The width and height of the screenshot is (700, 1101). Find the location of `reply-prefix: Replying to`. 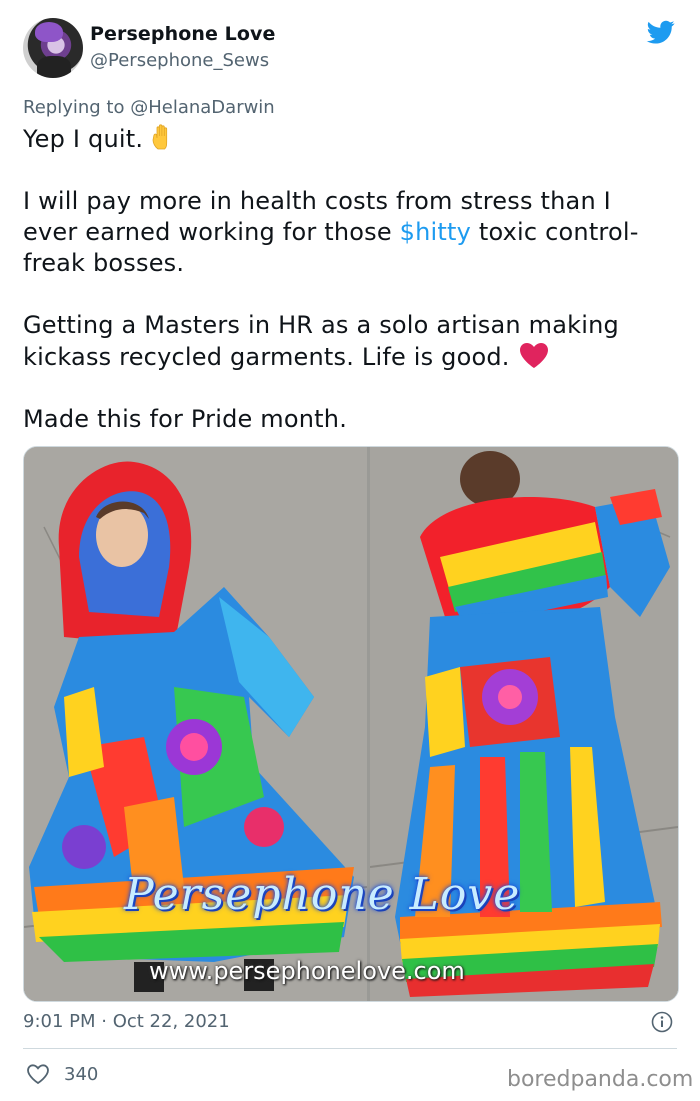

reply-prefix: Replying to is located at coordinates (74, 107).